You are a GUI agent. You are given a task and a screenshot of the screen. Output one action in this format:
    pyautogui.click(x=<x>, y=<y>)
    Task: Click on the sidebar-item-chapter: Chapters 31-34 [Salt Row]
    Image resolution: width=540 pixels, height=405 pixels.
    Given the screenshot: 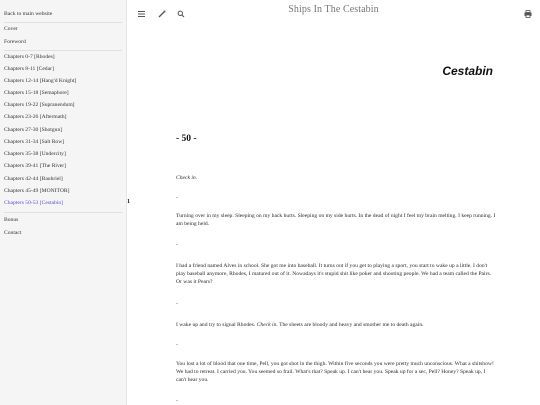 What is the action you would take?
    pyautogui.click(x=34, y=142)
    